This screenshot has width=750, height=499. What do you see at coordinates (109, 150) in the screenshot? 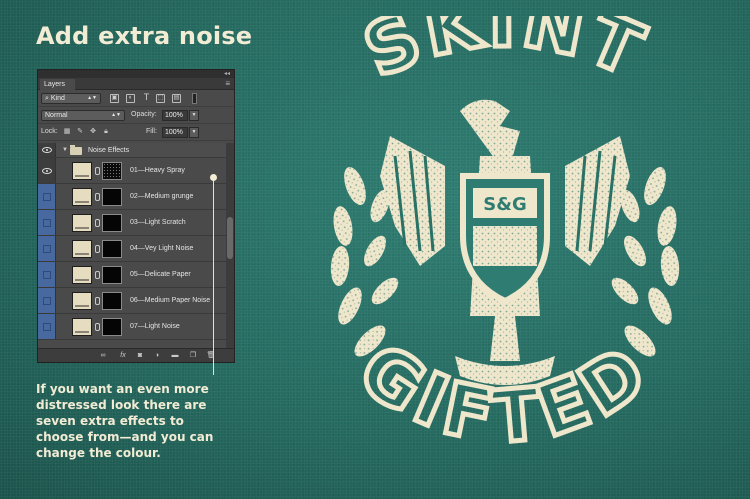
I see `group-name: Noise Effects` at bounding box center [109, 150].